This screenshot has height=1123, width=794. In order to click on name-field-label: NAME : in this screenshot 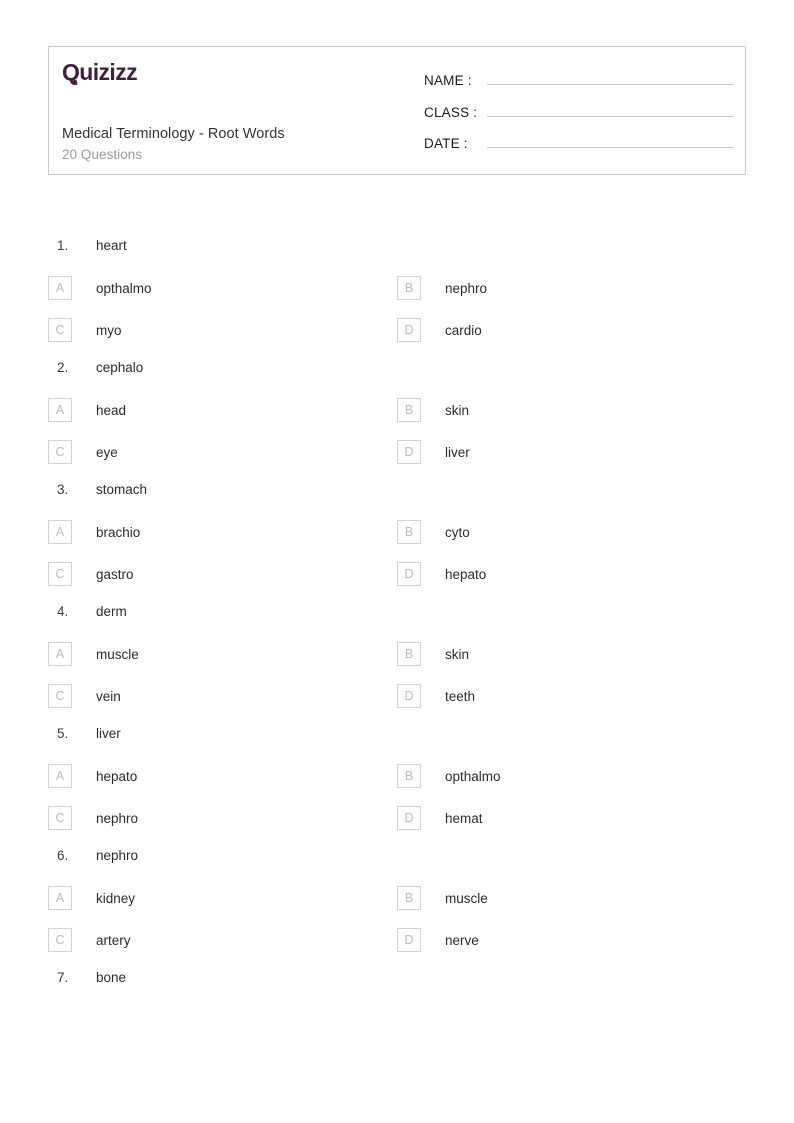, I will do `click(448, 80)`.